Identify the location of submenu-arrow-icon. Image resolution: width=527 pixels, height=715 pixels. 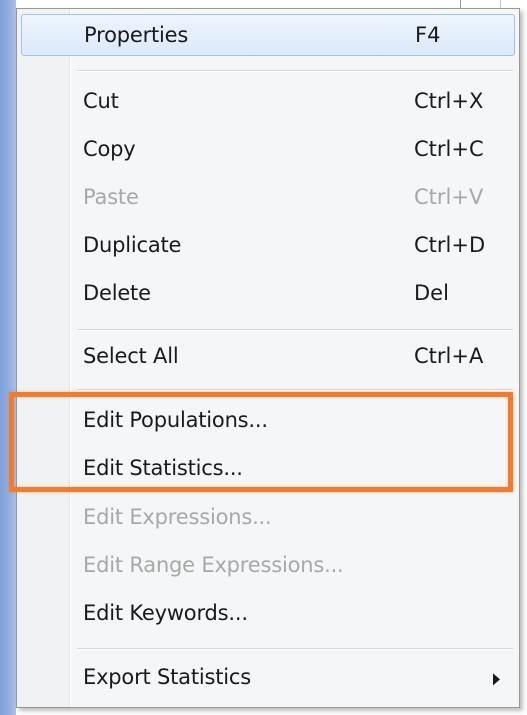
(496, 679).